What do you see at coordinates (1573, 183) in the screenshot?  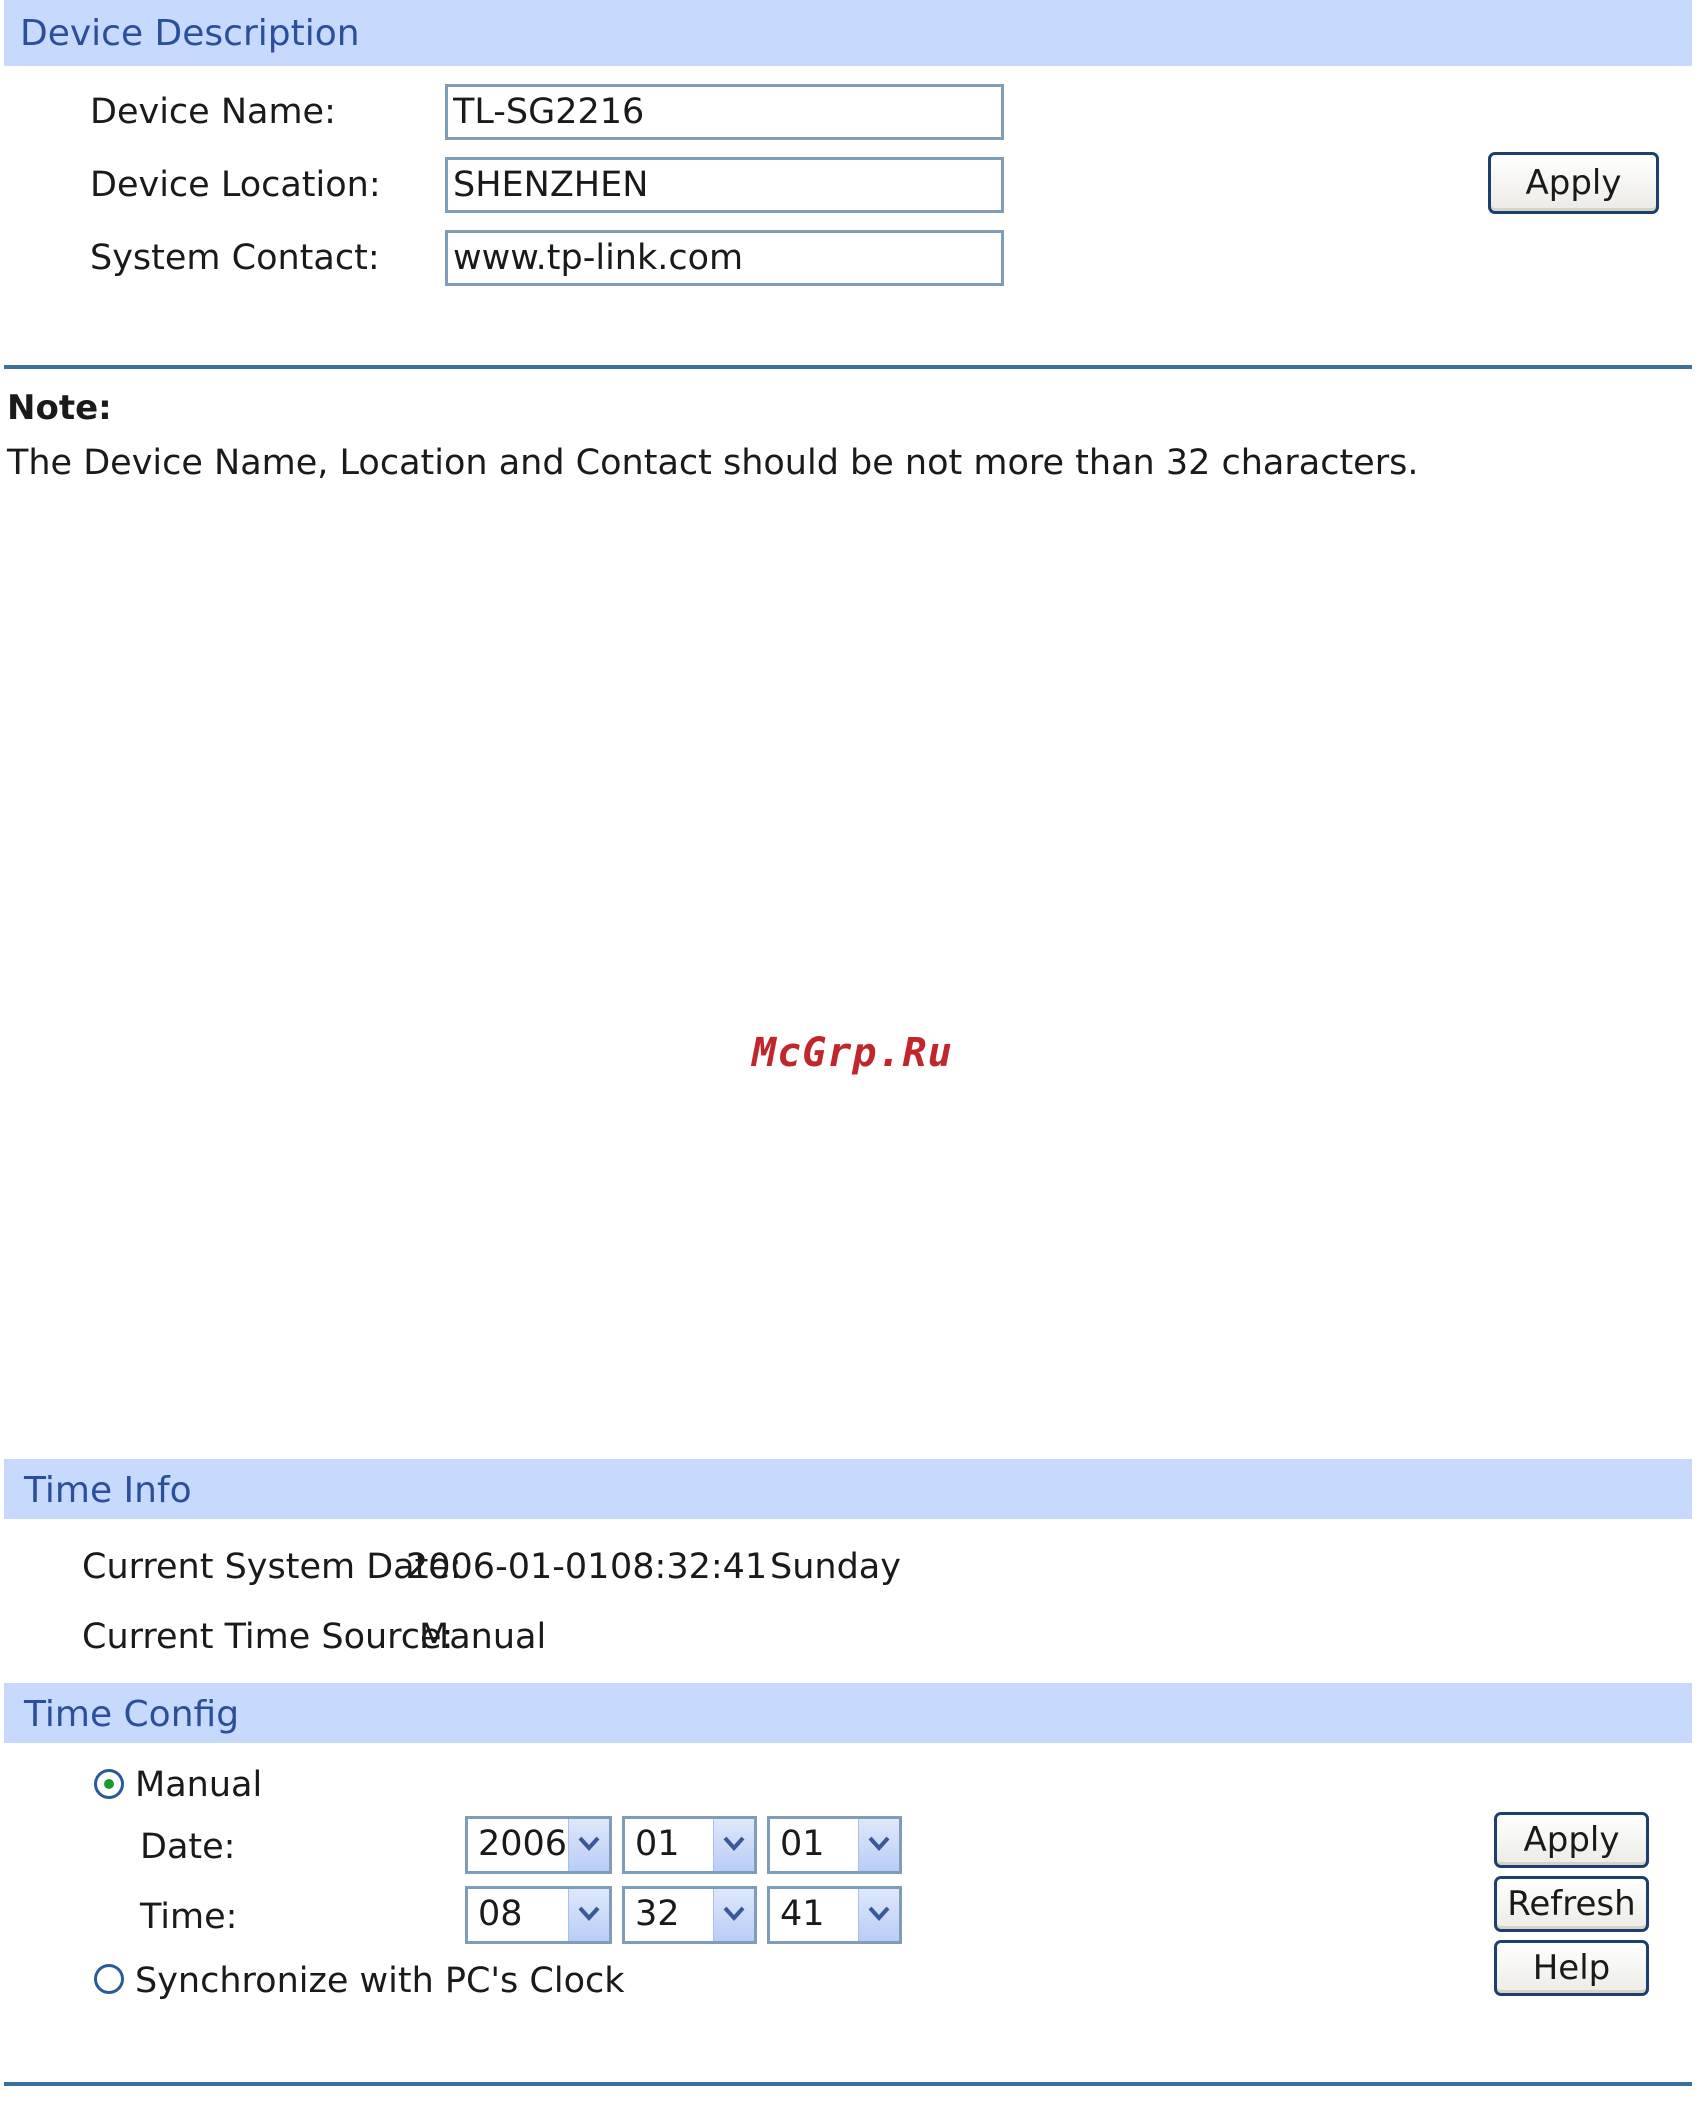 I see `device-apply-button: Apply` at bounding box center [1573, 183].